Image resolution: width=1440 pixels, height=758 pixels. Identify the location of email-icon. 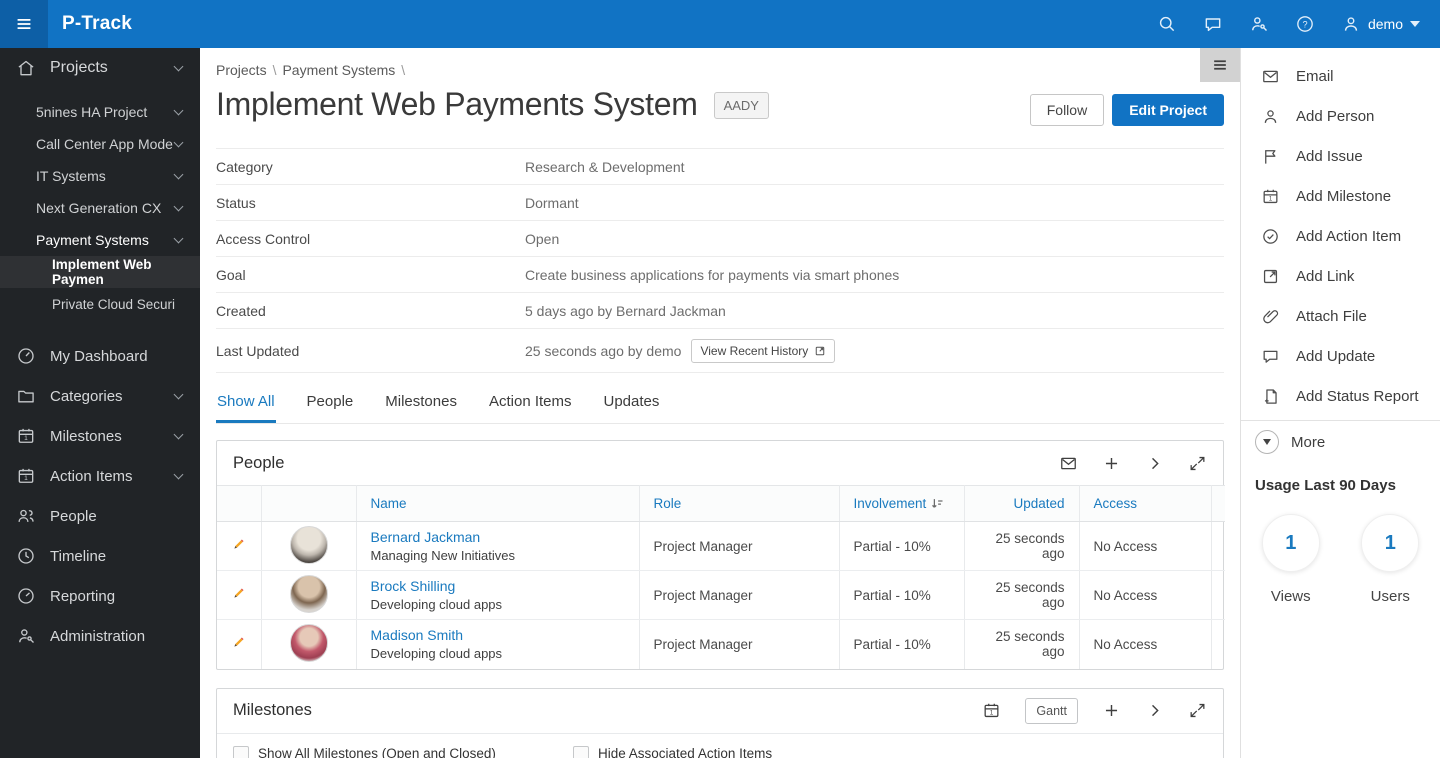
(1068, 463).